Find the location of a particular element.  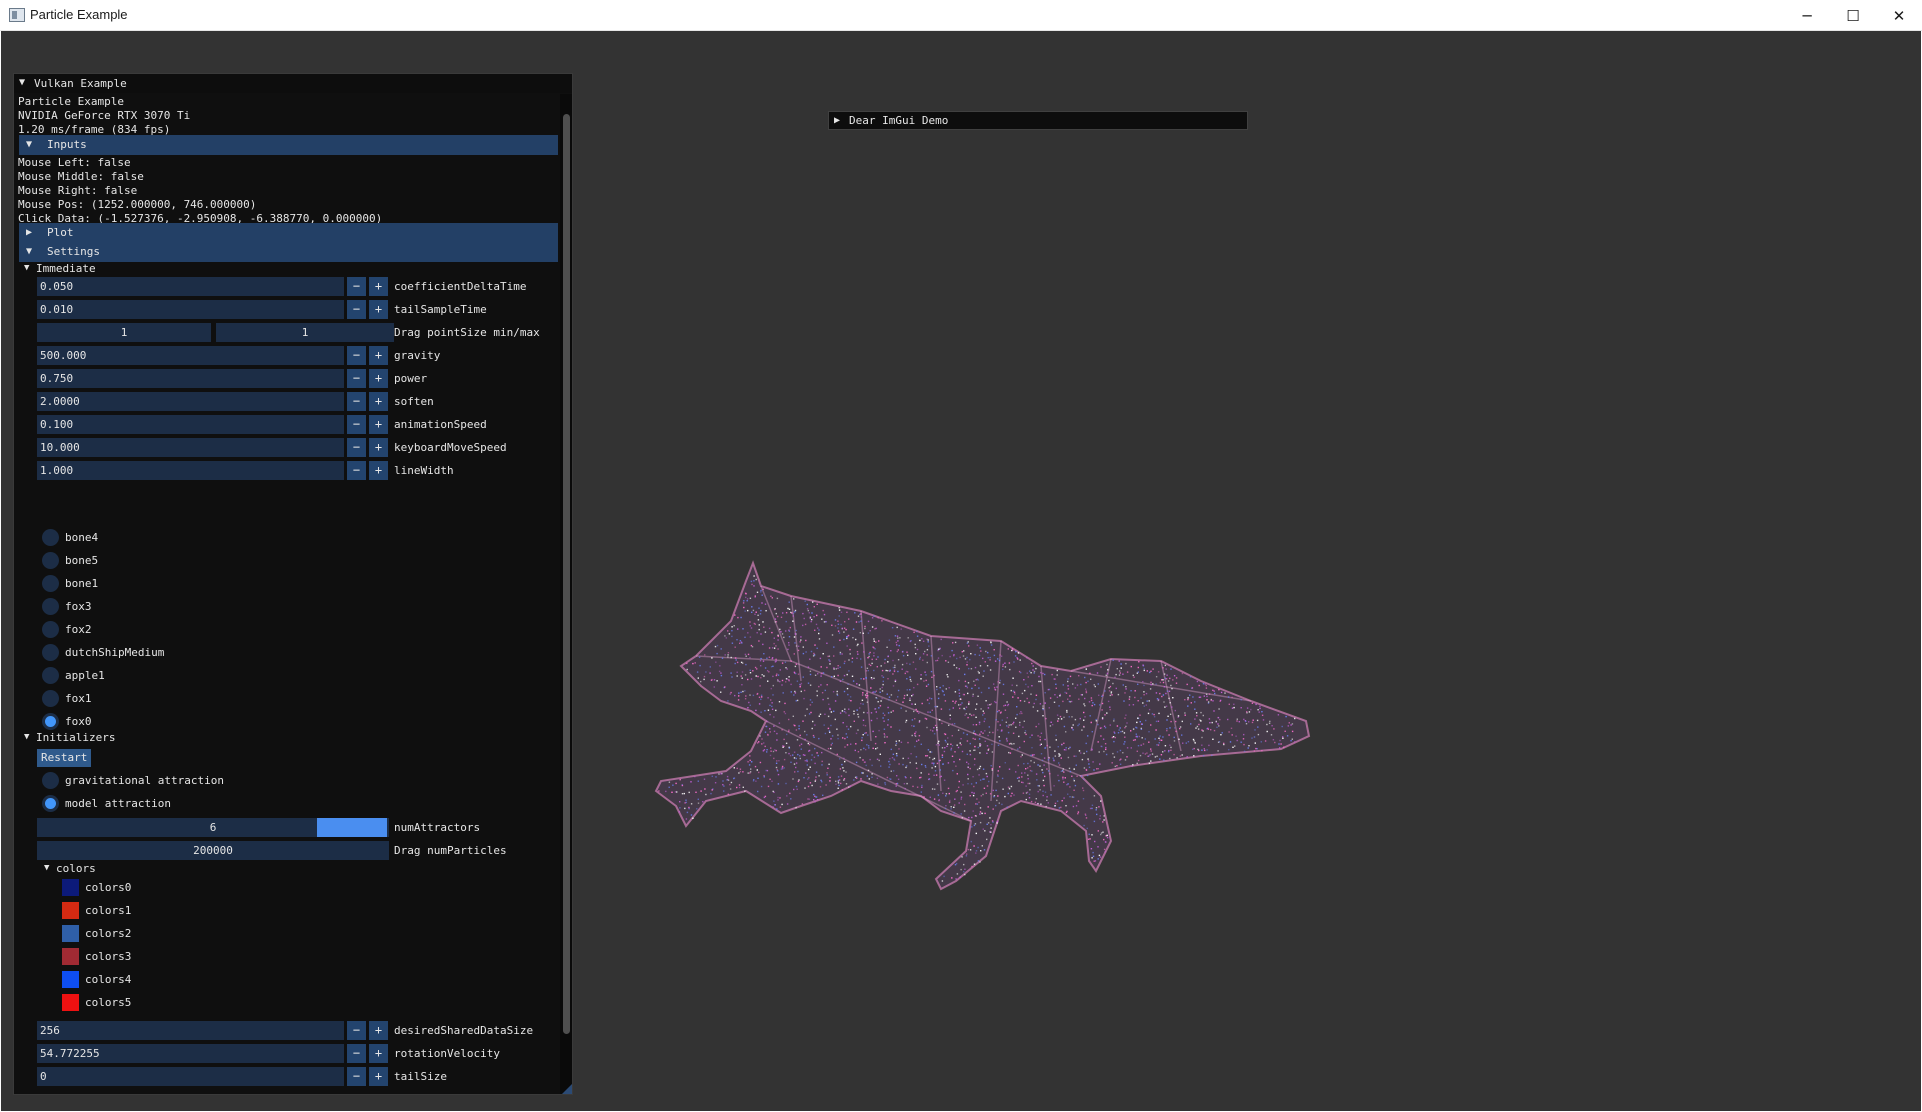

num-particles-drag: 200000 is located at coordinates (213, 850).